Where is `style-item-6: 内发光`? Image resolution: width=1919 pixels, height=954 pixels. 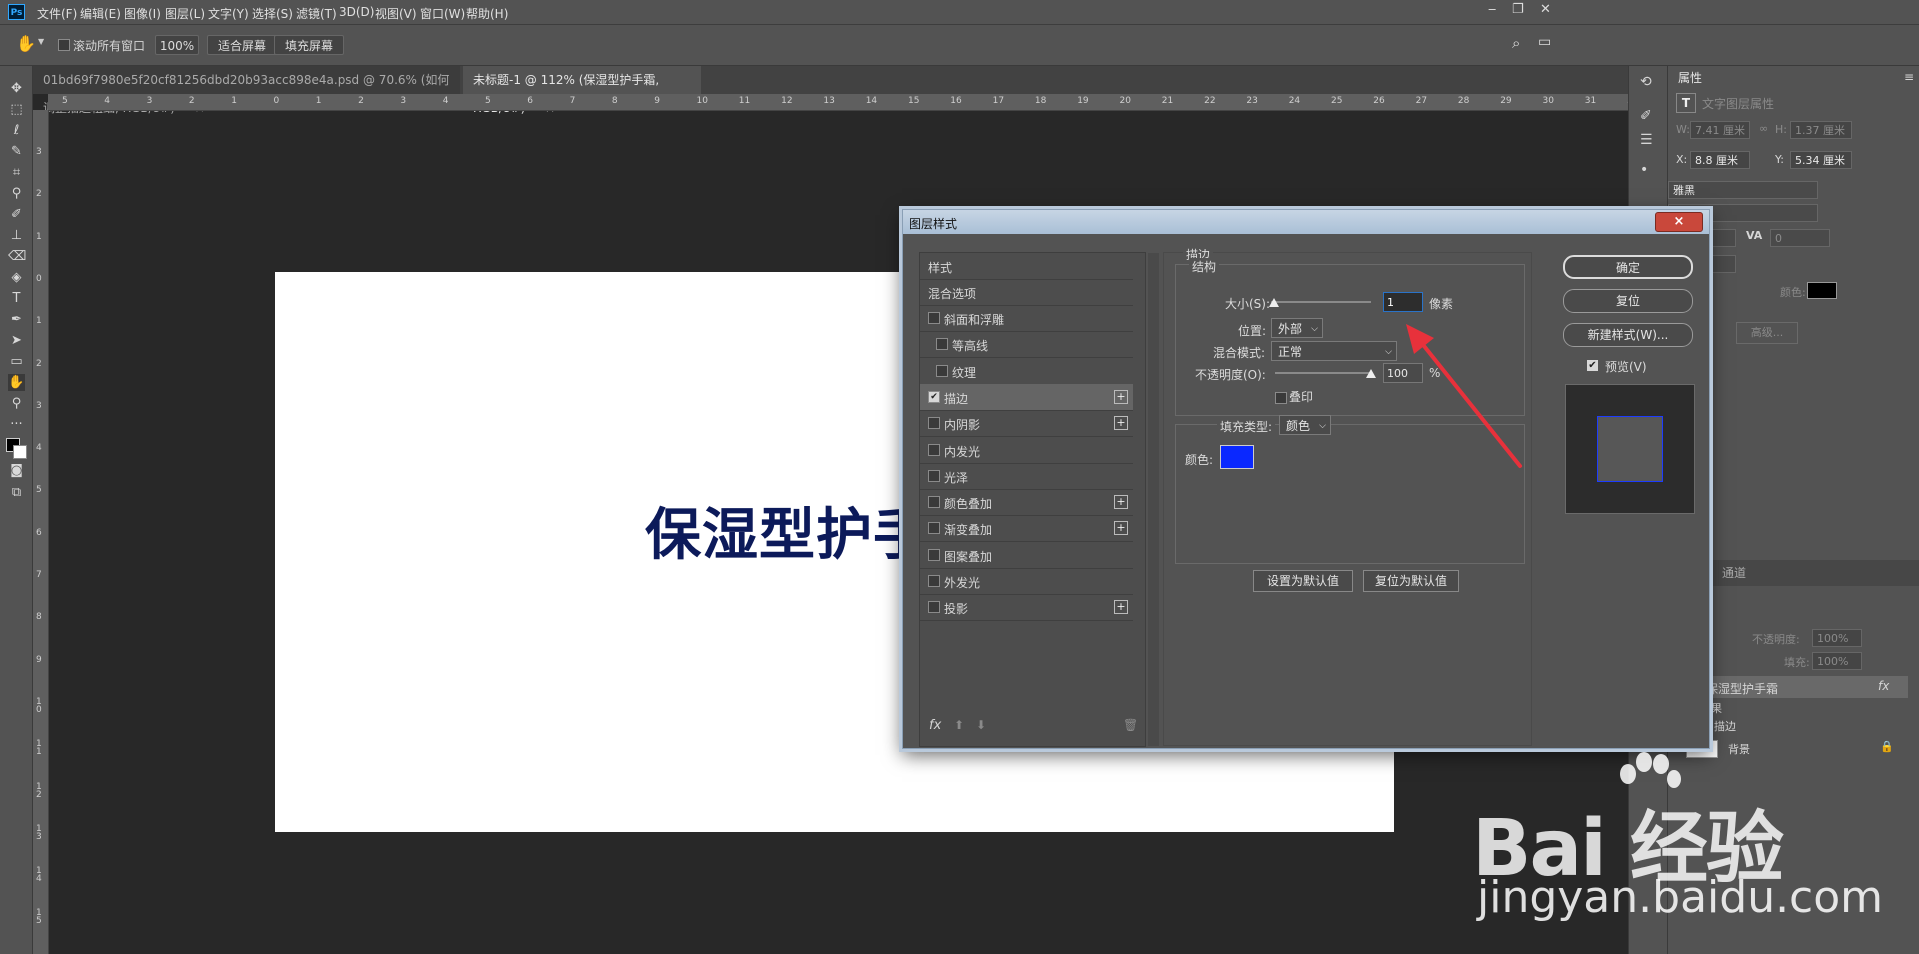
style-item-6: 内发光 is located at coordinates (1026, 450).